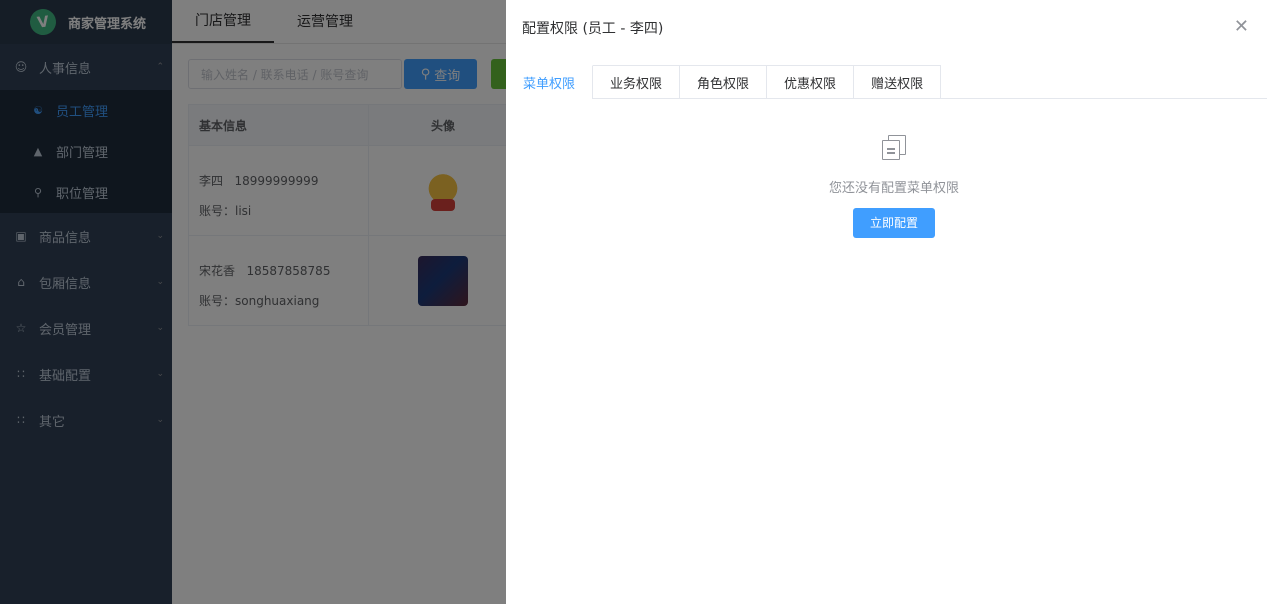  Describe the element at coordinates (724, 82) in the screenshot. I see `tab-role-permission: 角色权限` at that location.